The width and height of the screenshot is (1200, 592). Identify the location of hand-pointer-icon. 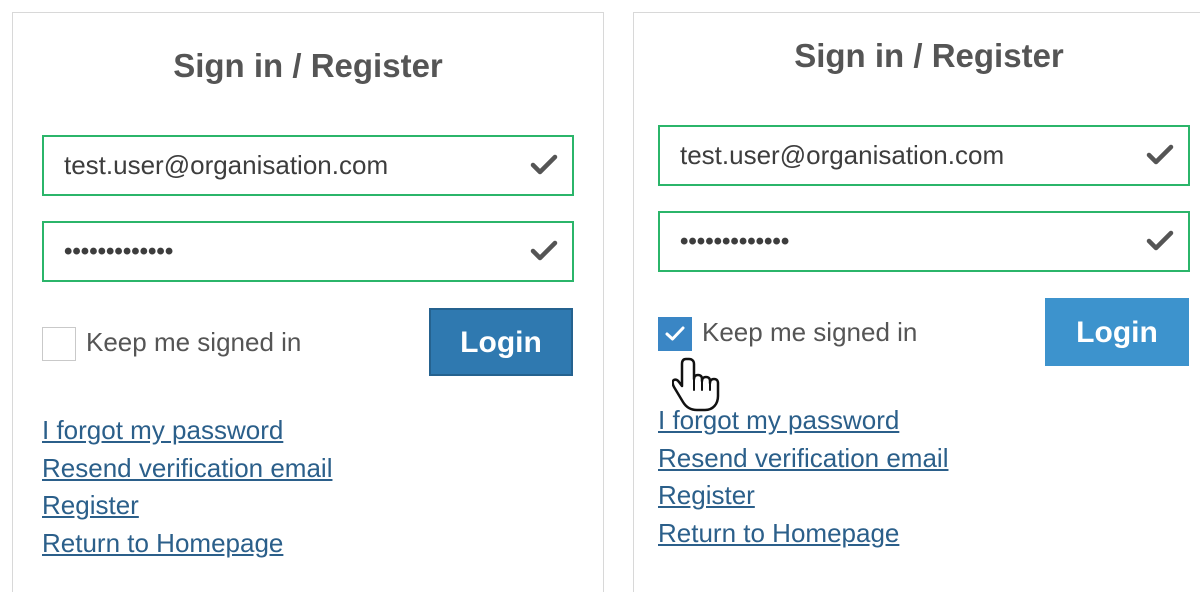
(696, 384).